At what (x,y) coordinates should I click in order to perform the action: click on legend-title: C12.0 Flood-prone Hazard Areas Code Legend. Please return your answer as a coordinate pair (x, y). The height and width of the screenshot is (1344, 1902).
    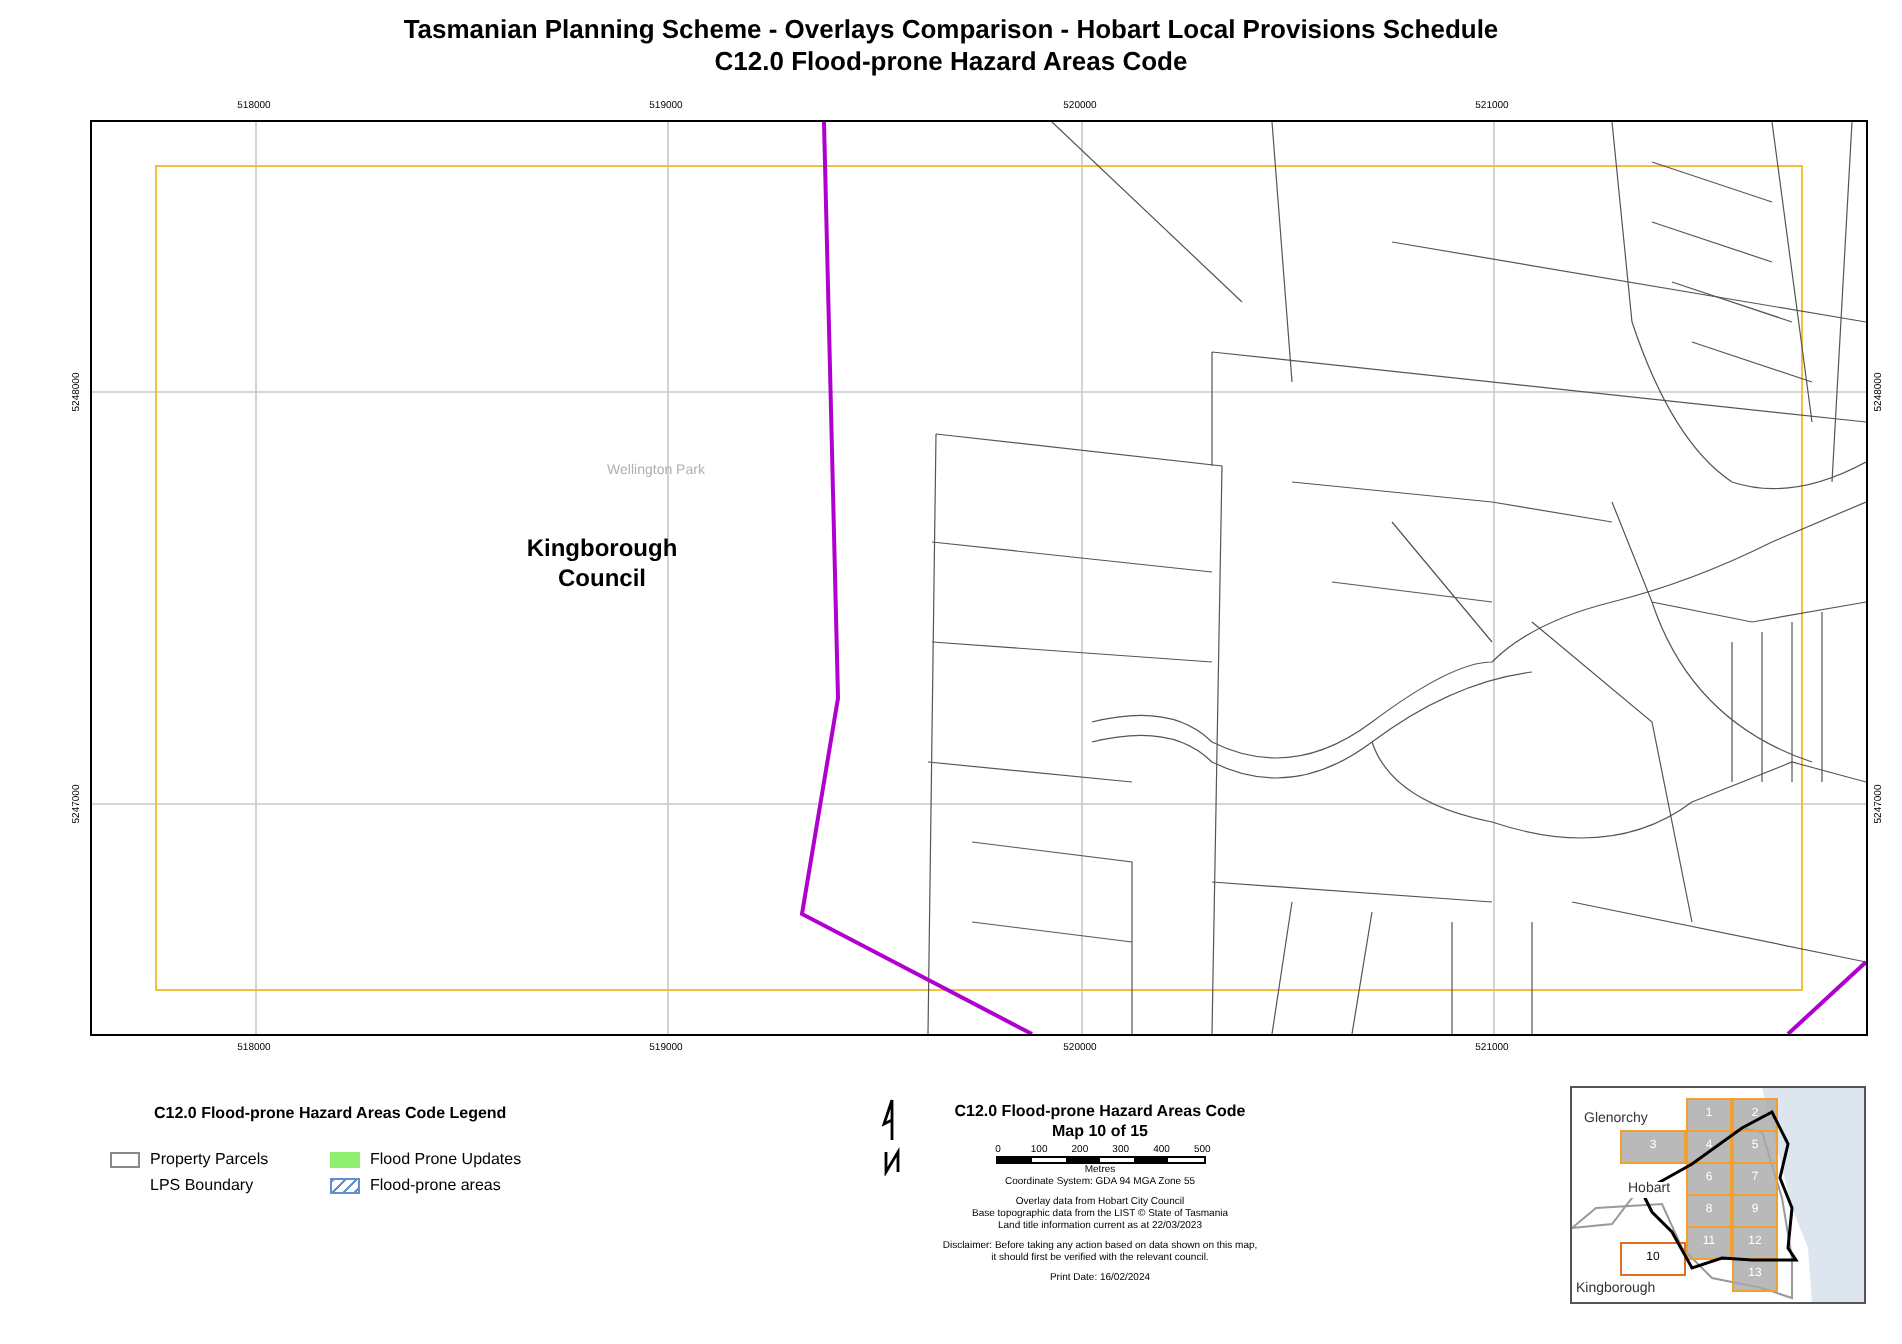
    Looking at the image, I should click on (331, 1114).